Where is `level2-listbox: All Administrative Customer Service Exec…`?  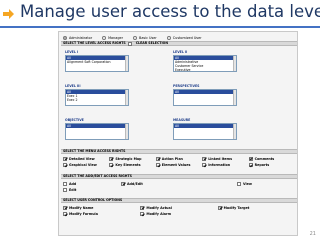
level2-listbox: All Administrative Customer Service Exec… is located at coordinates (205, 63).